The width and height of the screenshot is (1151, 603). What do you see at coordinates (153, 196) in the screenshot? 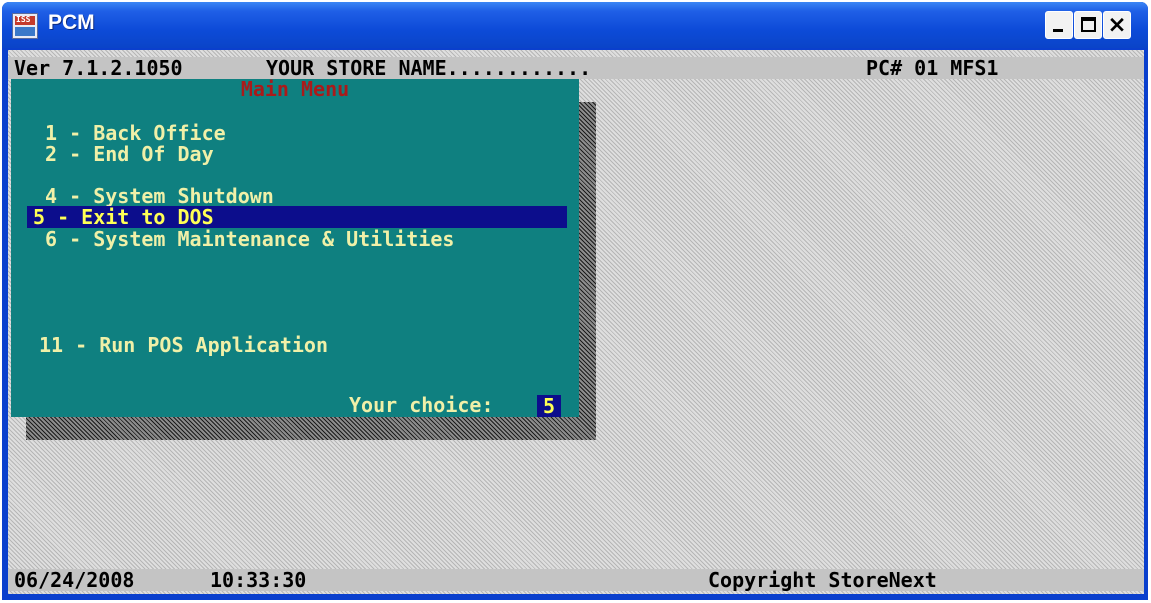
I see `menu-item-label: 4 - System Shutdown` at bounding box center [153, 196].